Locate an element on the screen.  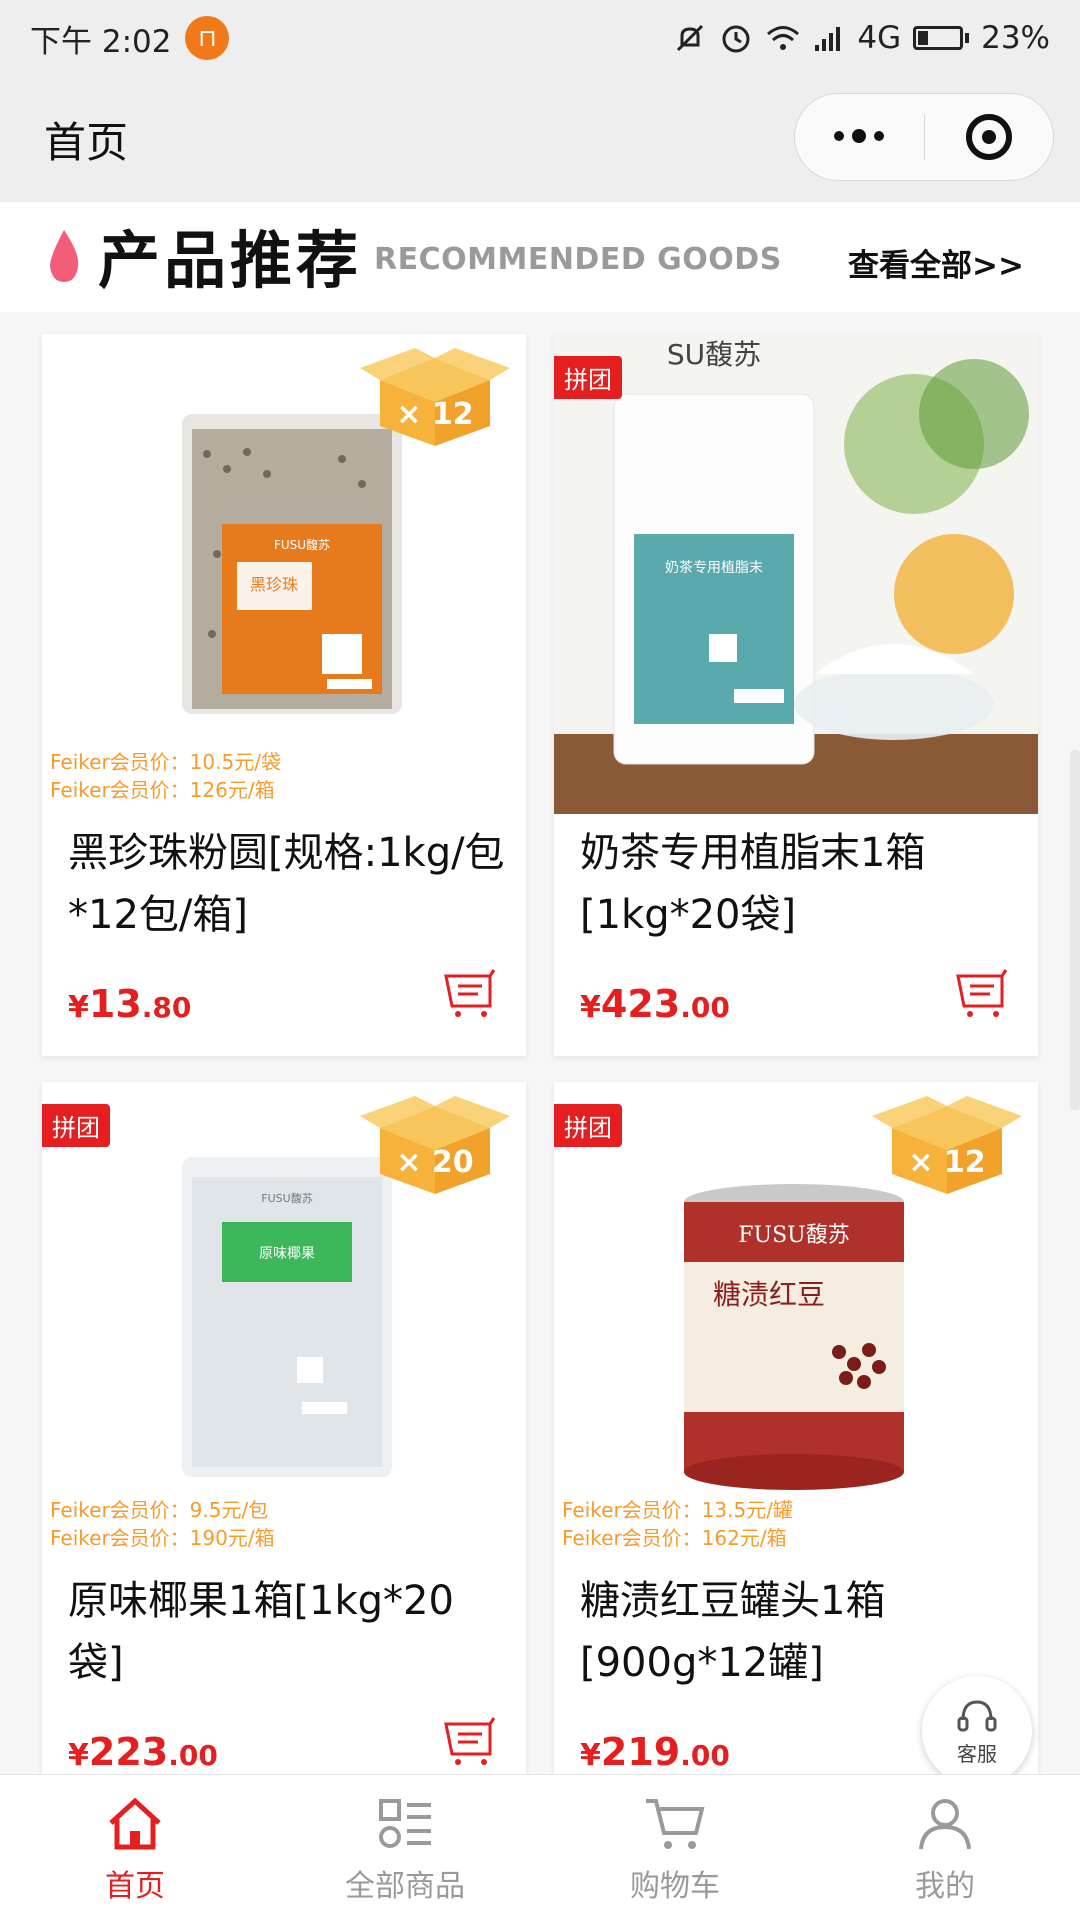
cart-icon is located at coordinates (675, 1824).